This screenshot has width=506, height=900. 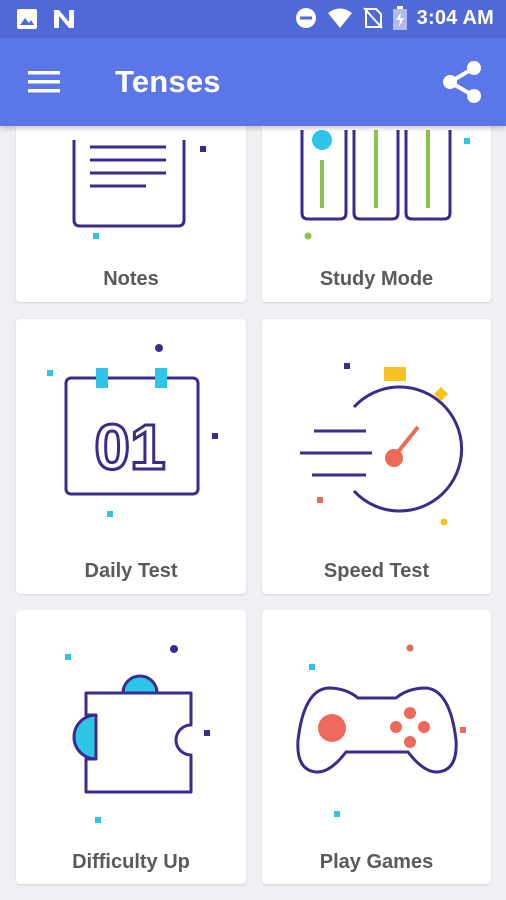 I want to click on study-mode-label: Study Mode, so click(x=376, y=279).